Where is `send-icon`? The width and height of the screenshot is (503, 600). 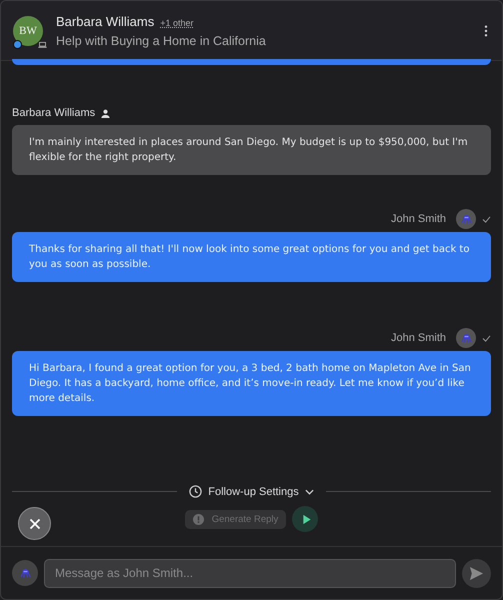 send-icon is located at coordinates (476, 573).